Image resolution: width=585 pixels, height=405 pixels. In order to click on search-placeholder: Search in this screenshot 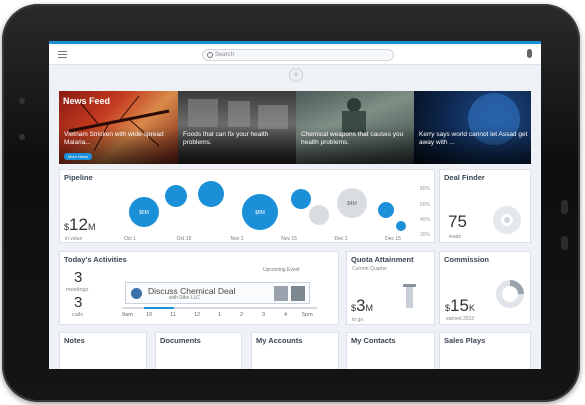, I will do `click(225, 55)`.